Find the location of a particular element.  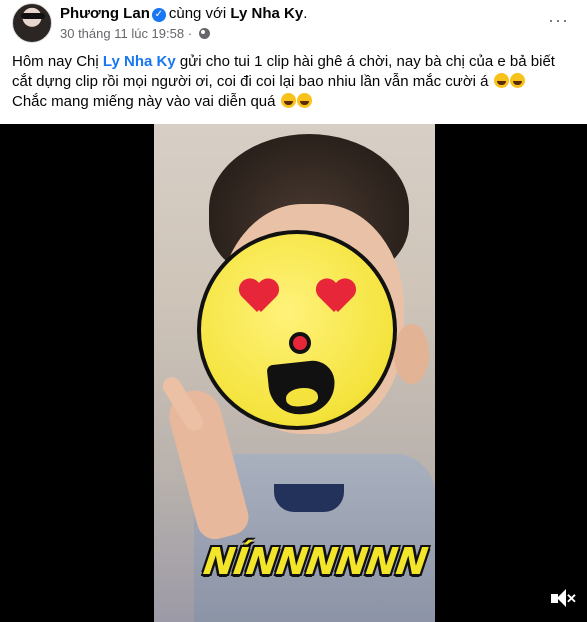

child-collar is located at coordinates (309, 498).